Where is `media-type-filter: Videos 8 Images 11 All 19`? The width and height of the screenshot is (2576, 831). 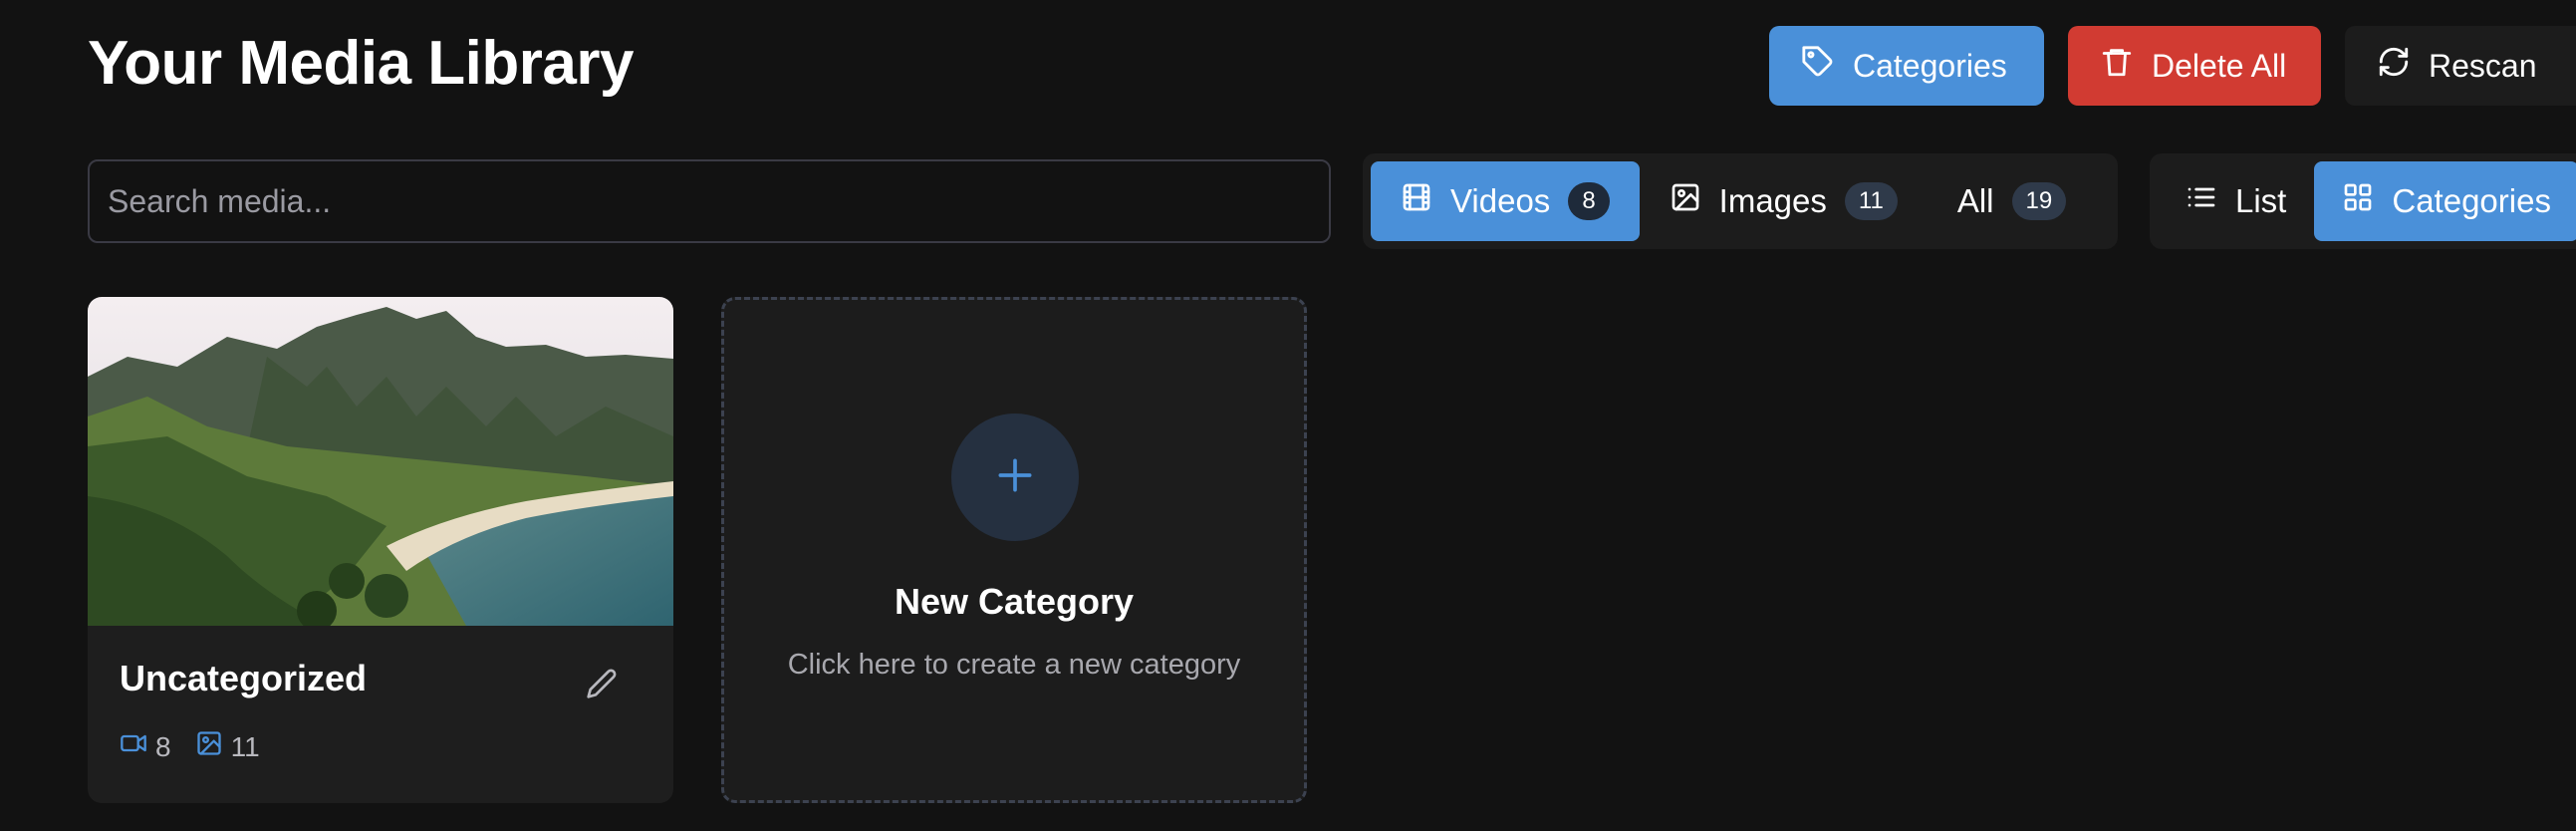 media-type-filter: Videos 8 Images 11 All 19 is located at coordinates (1740, 201).